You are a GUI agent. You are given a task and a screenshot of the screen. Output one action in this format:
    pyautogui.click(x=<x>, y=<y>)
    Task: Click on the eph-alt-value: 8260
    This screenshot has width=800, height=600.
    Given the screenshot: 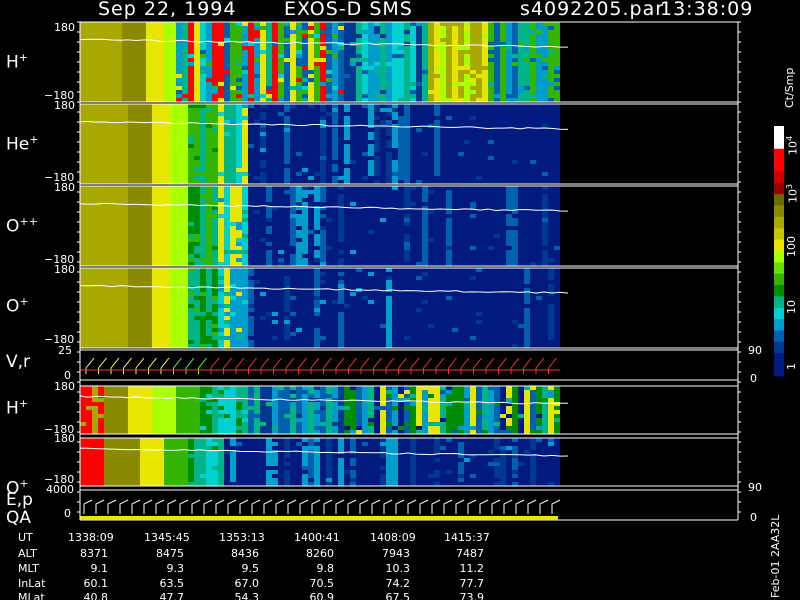 What is the action you would take?
    pyautogui.click(x=320, y=553)
    